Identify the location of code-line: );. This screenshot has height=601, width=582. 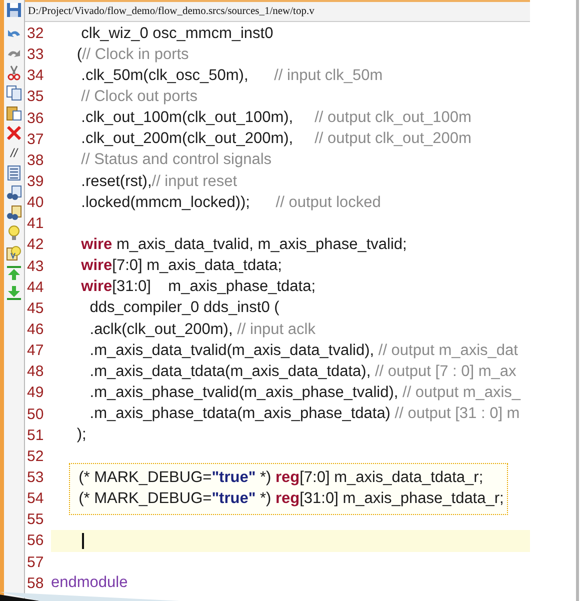
(81, 435).